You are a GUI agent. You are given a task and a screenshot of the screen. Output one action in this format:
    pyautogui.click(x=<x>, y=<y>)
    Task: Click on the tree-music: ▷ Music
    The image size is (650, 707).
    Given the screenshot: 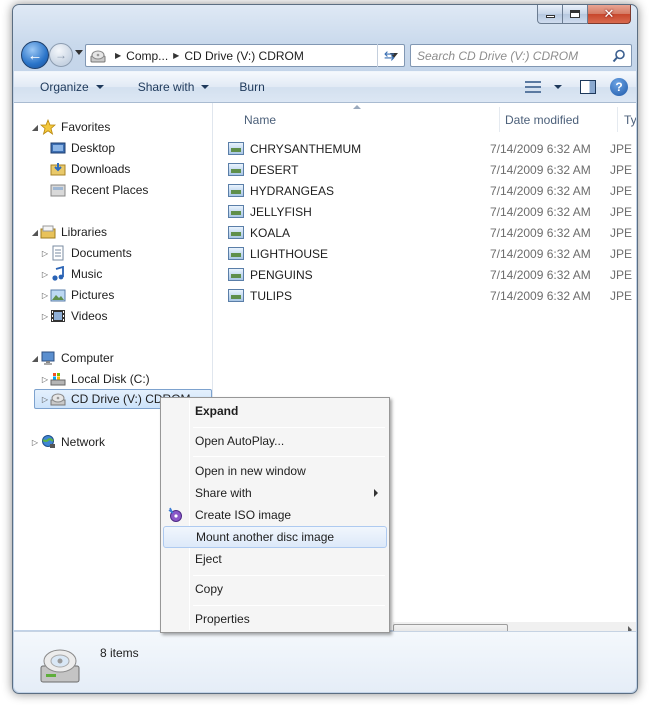 What is the action you would take?
    pyautogui.click(x=71, y=274)
    